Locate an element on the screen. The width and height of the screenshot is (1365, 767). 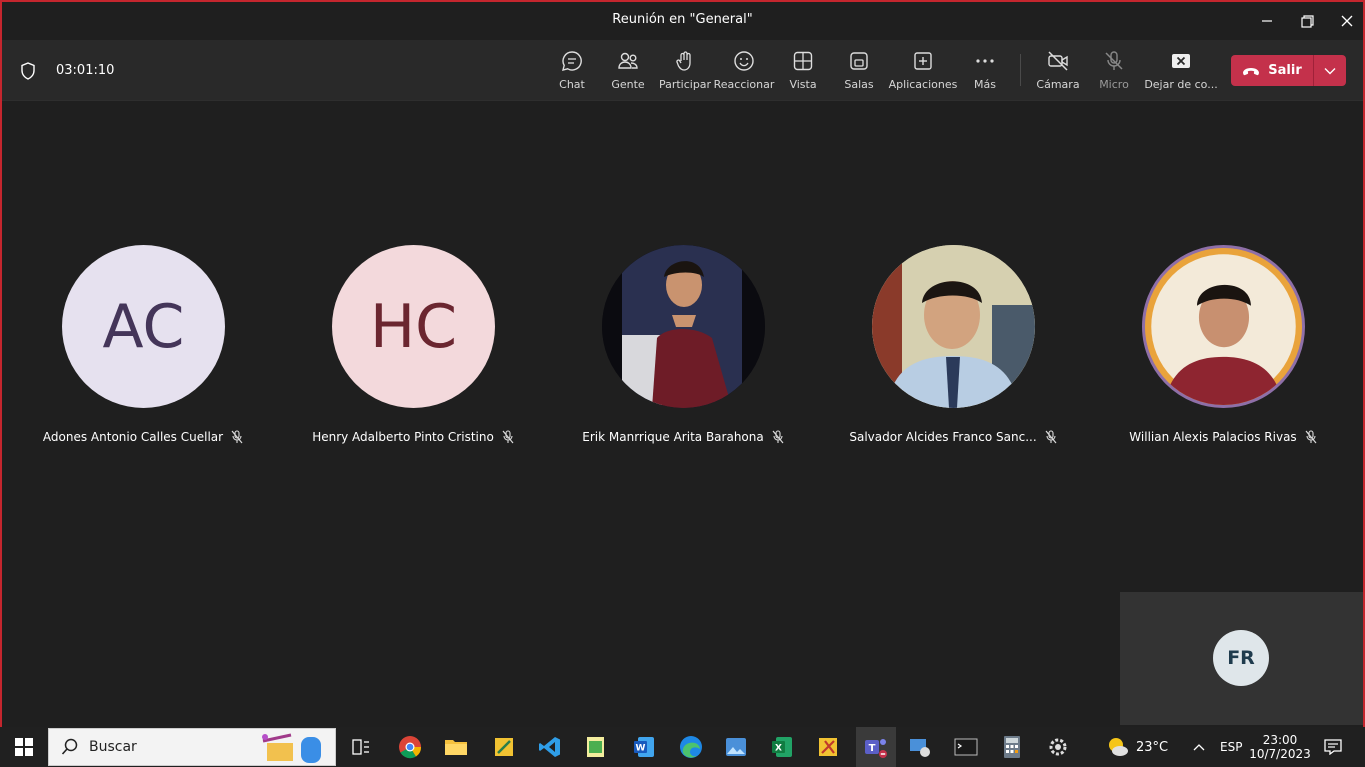
meeting-timer: 03:01:10 is located at coordinates (85, 70).